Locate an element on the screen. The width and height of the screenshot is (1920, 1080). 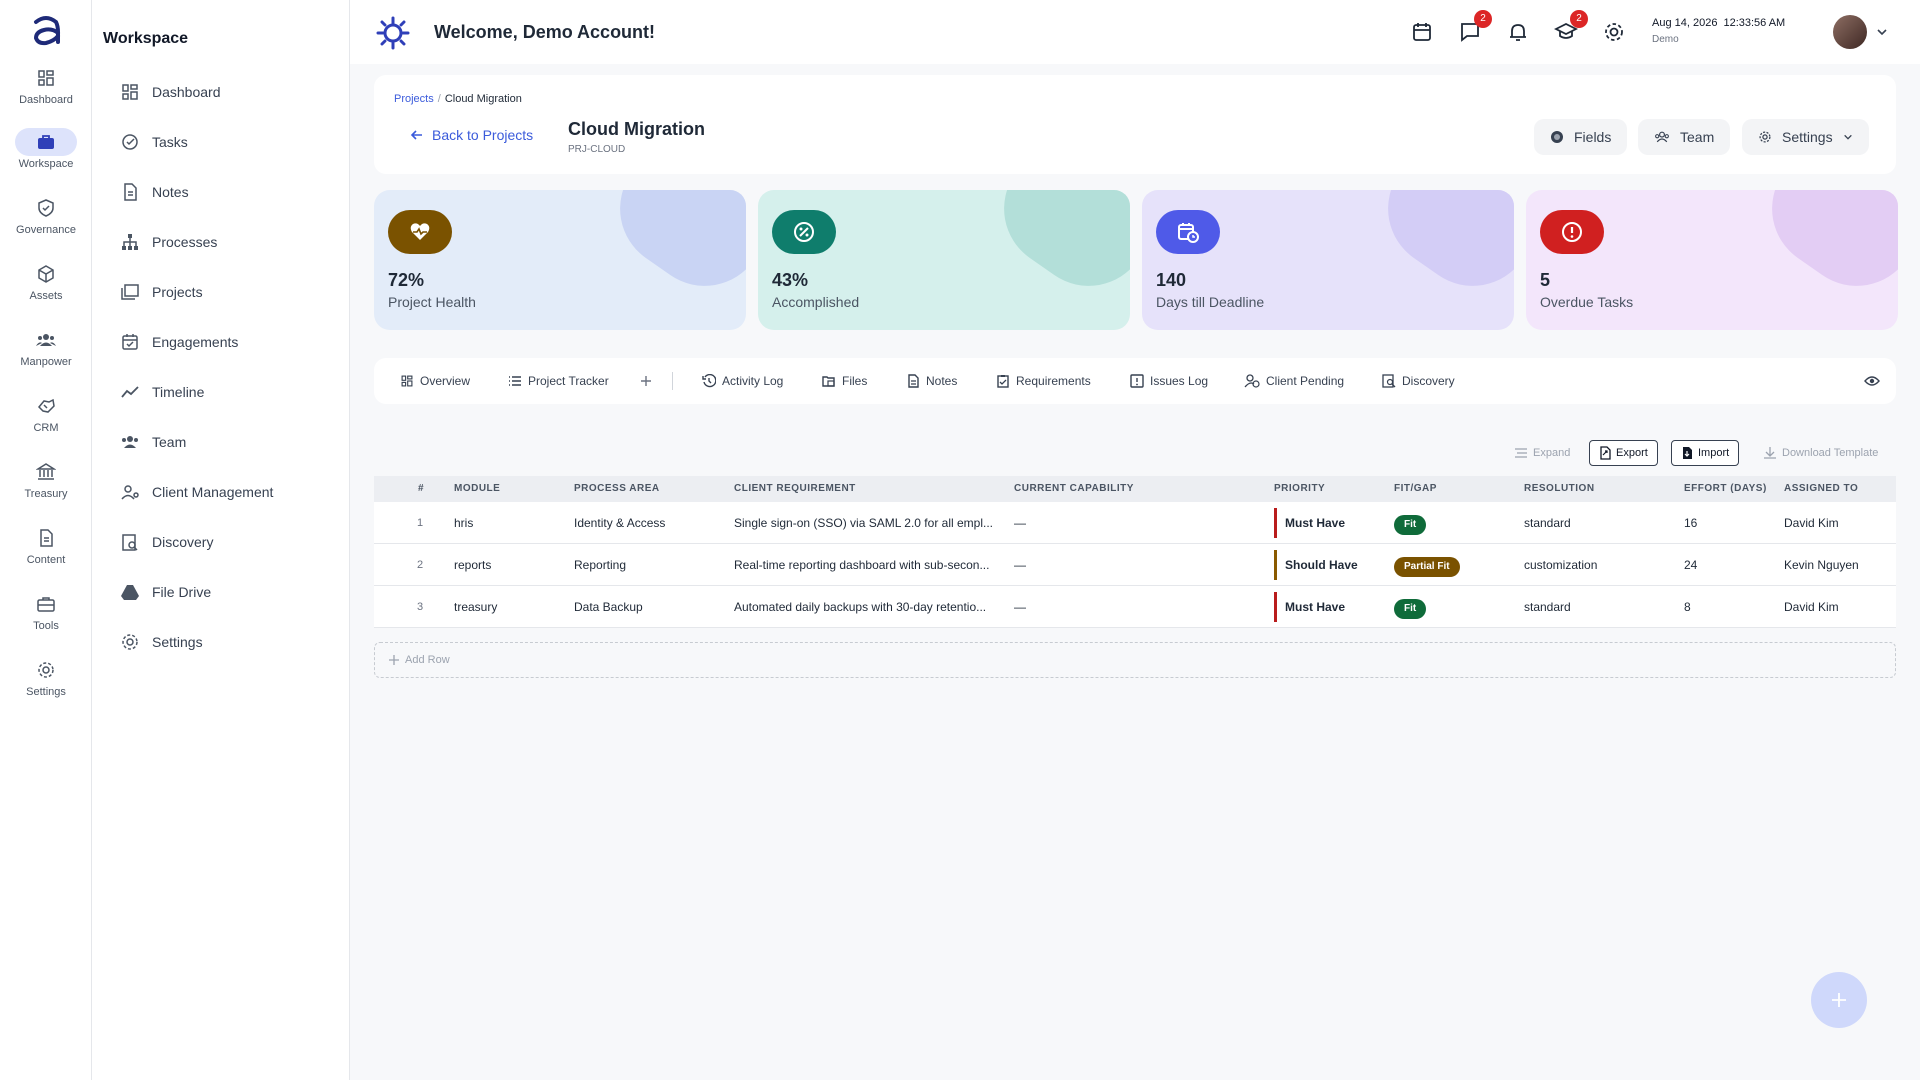
cell-process-area: Data Backup is located at coordinates (649, 607).